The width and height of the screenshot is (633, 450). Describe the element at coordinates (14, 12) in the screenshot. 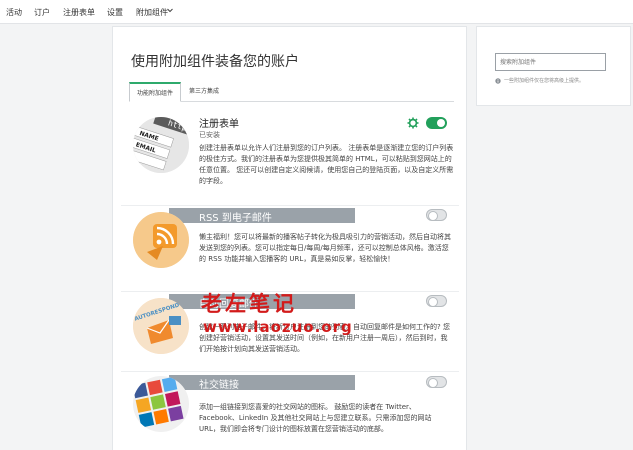

I see `nav-activity: 活动` at that location.